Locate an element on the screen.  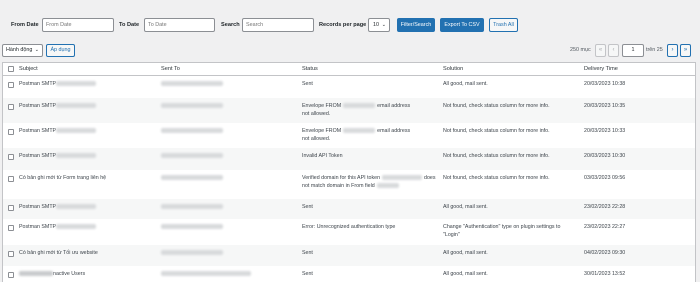
cell-delivery-time: 20/03/2023 10:38 is located at coordinates (605, 84).